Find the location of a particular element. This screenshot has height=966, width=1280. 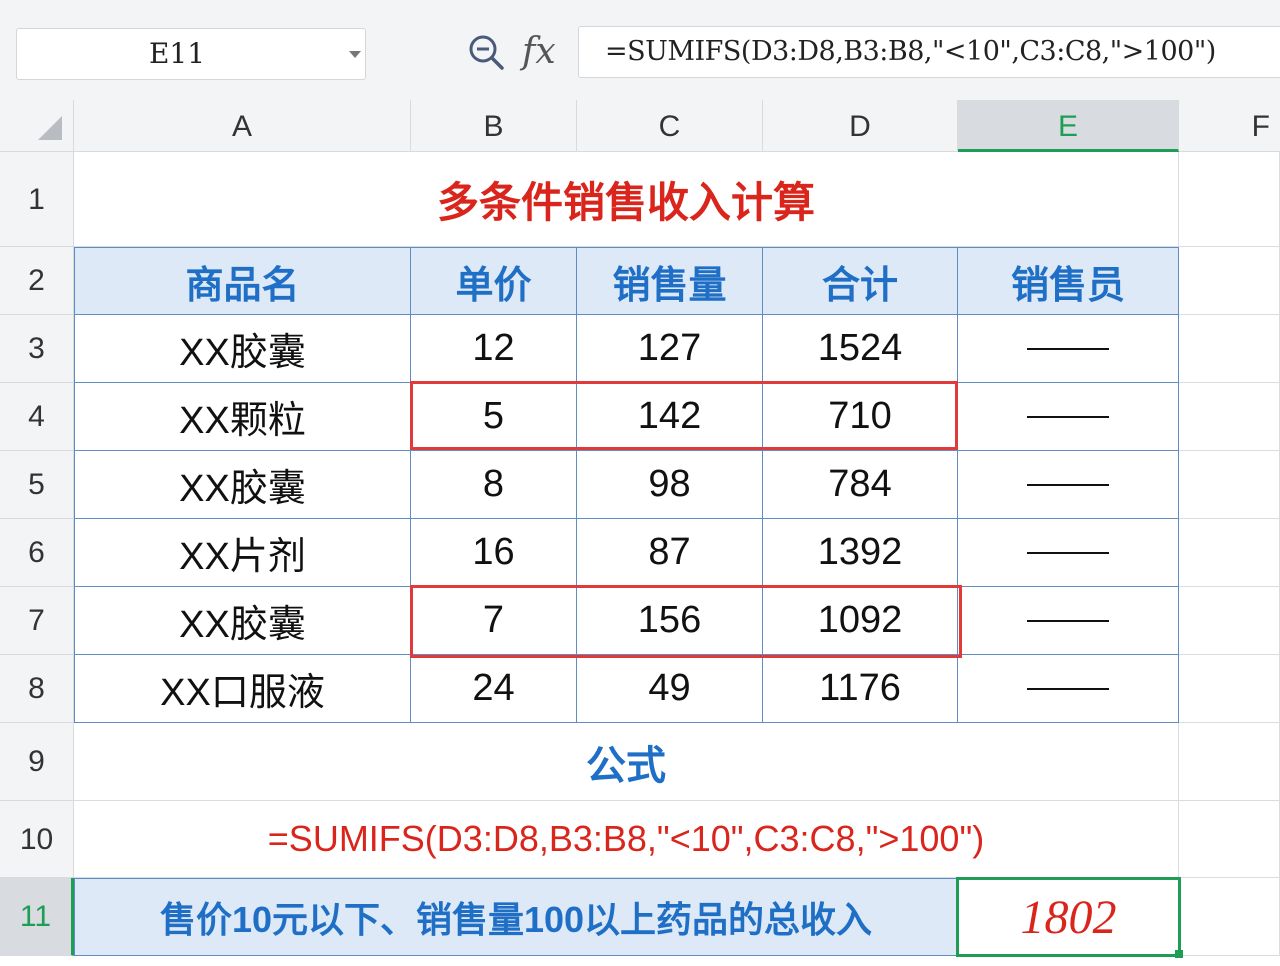

data-cell-total: 784 is located at coordinates (860, 485).